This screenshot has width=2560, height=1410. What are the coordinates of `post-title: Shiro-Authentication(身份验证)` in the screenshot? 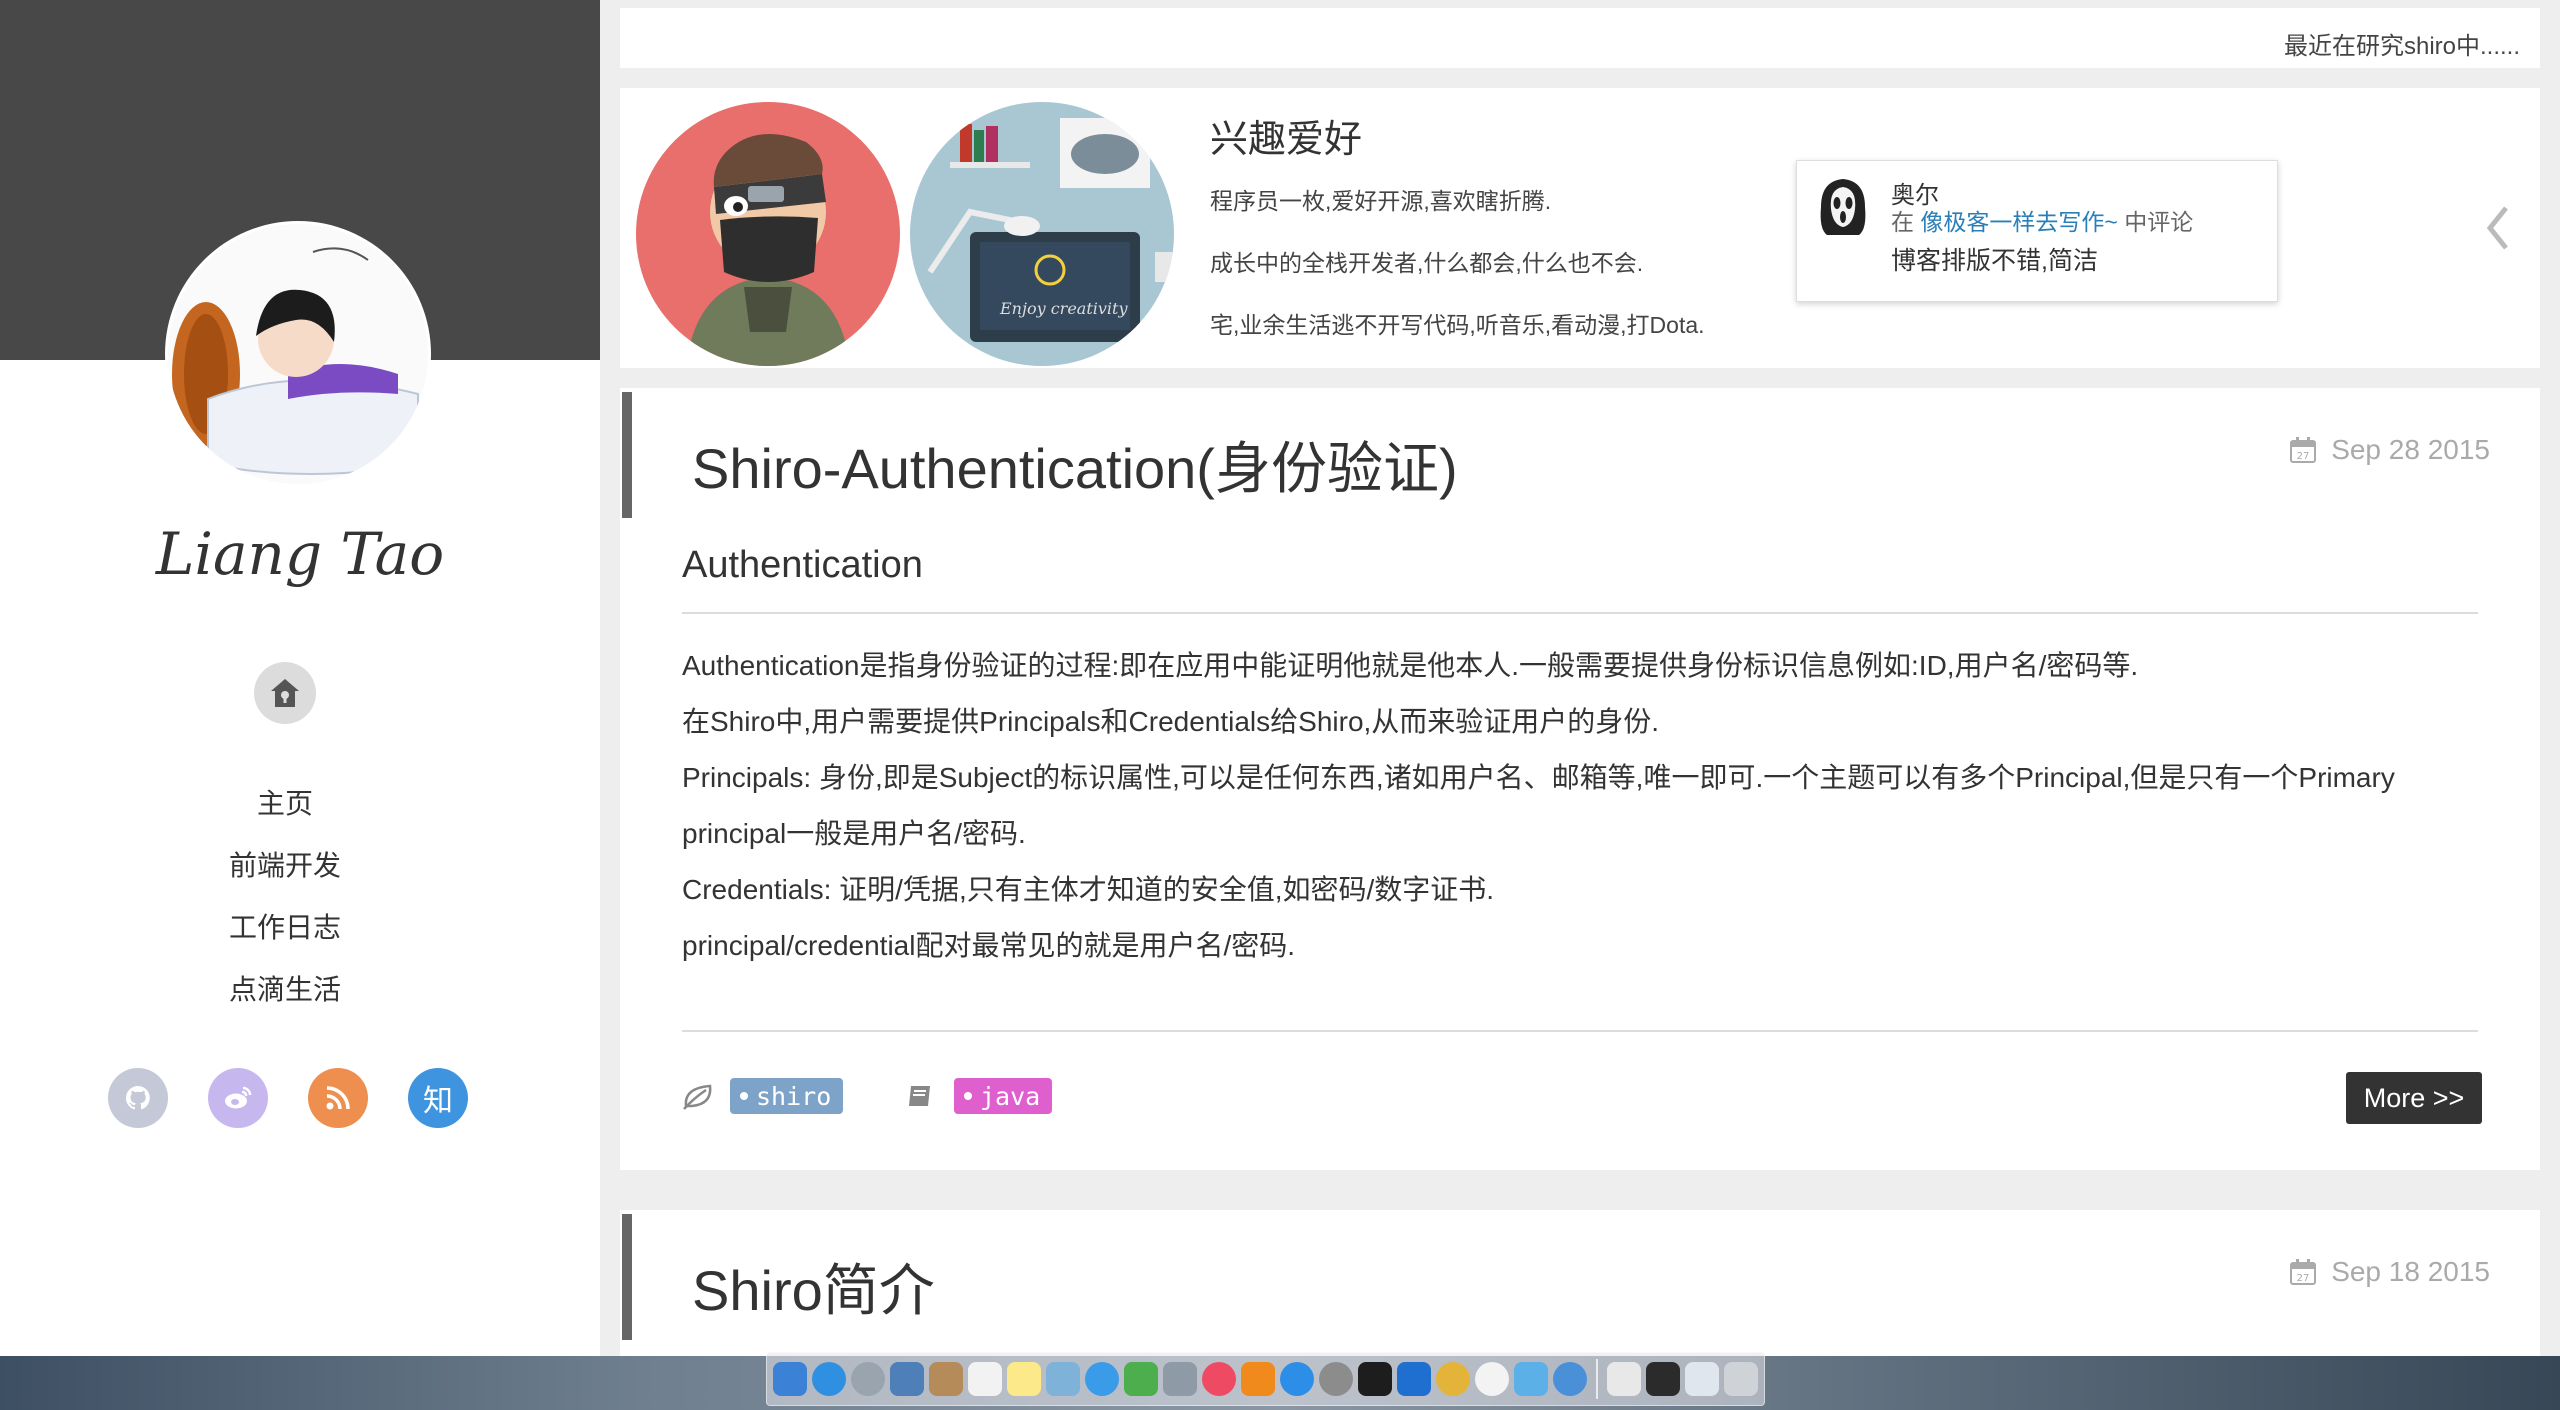 It's located at (1075, 464).